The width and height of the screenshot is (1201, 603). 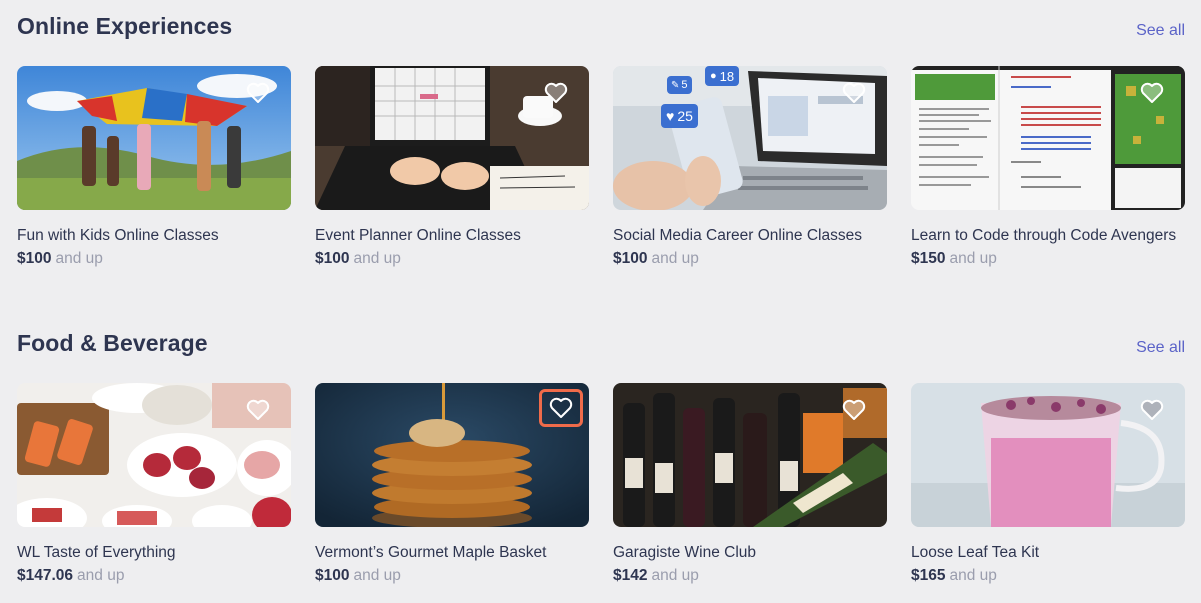 I want to click on product-image: ✎ 5 ● 18 ♥ 25, so click(x=750, y=138).